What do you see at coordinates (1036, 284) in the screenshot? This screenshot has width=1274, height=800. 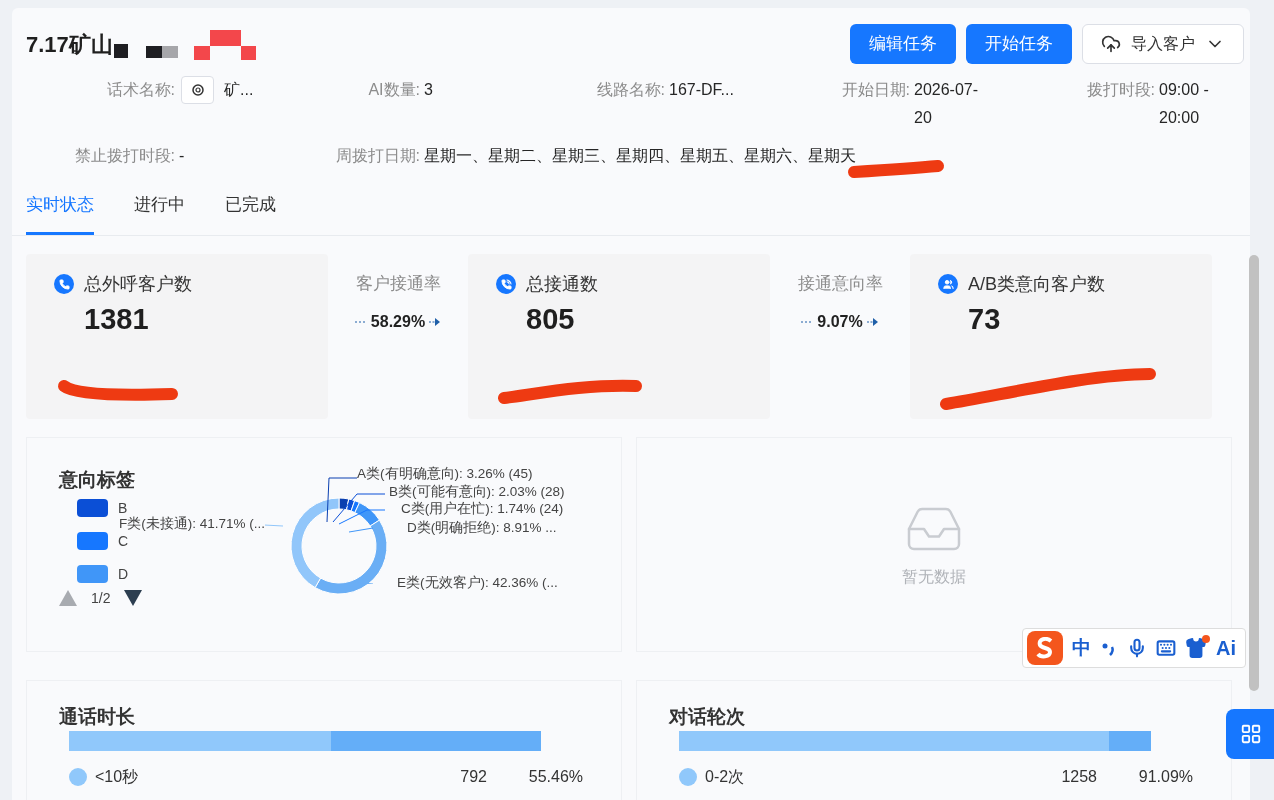 I see `stat-label: A/B类意向客户数` at bounding box center [1036, 284].